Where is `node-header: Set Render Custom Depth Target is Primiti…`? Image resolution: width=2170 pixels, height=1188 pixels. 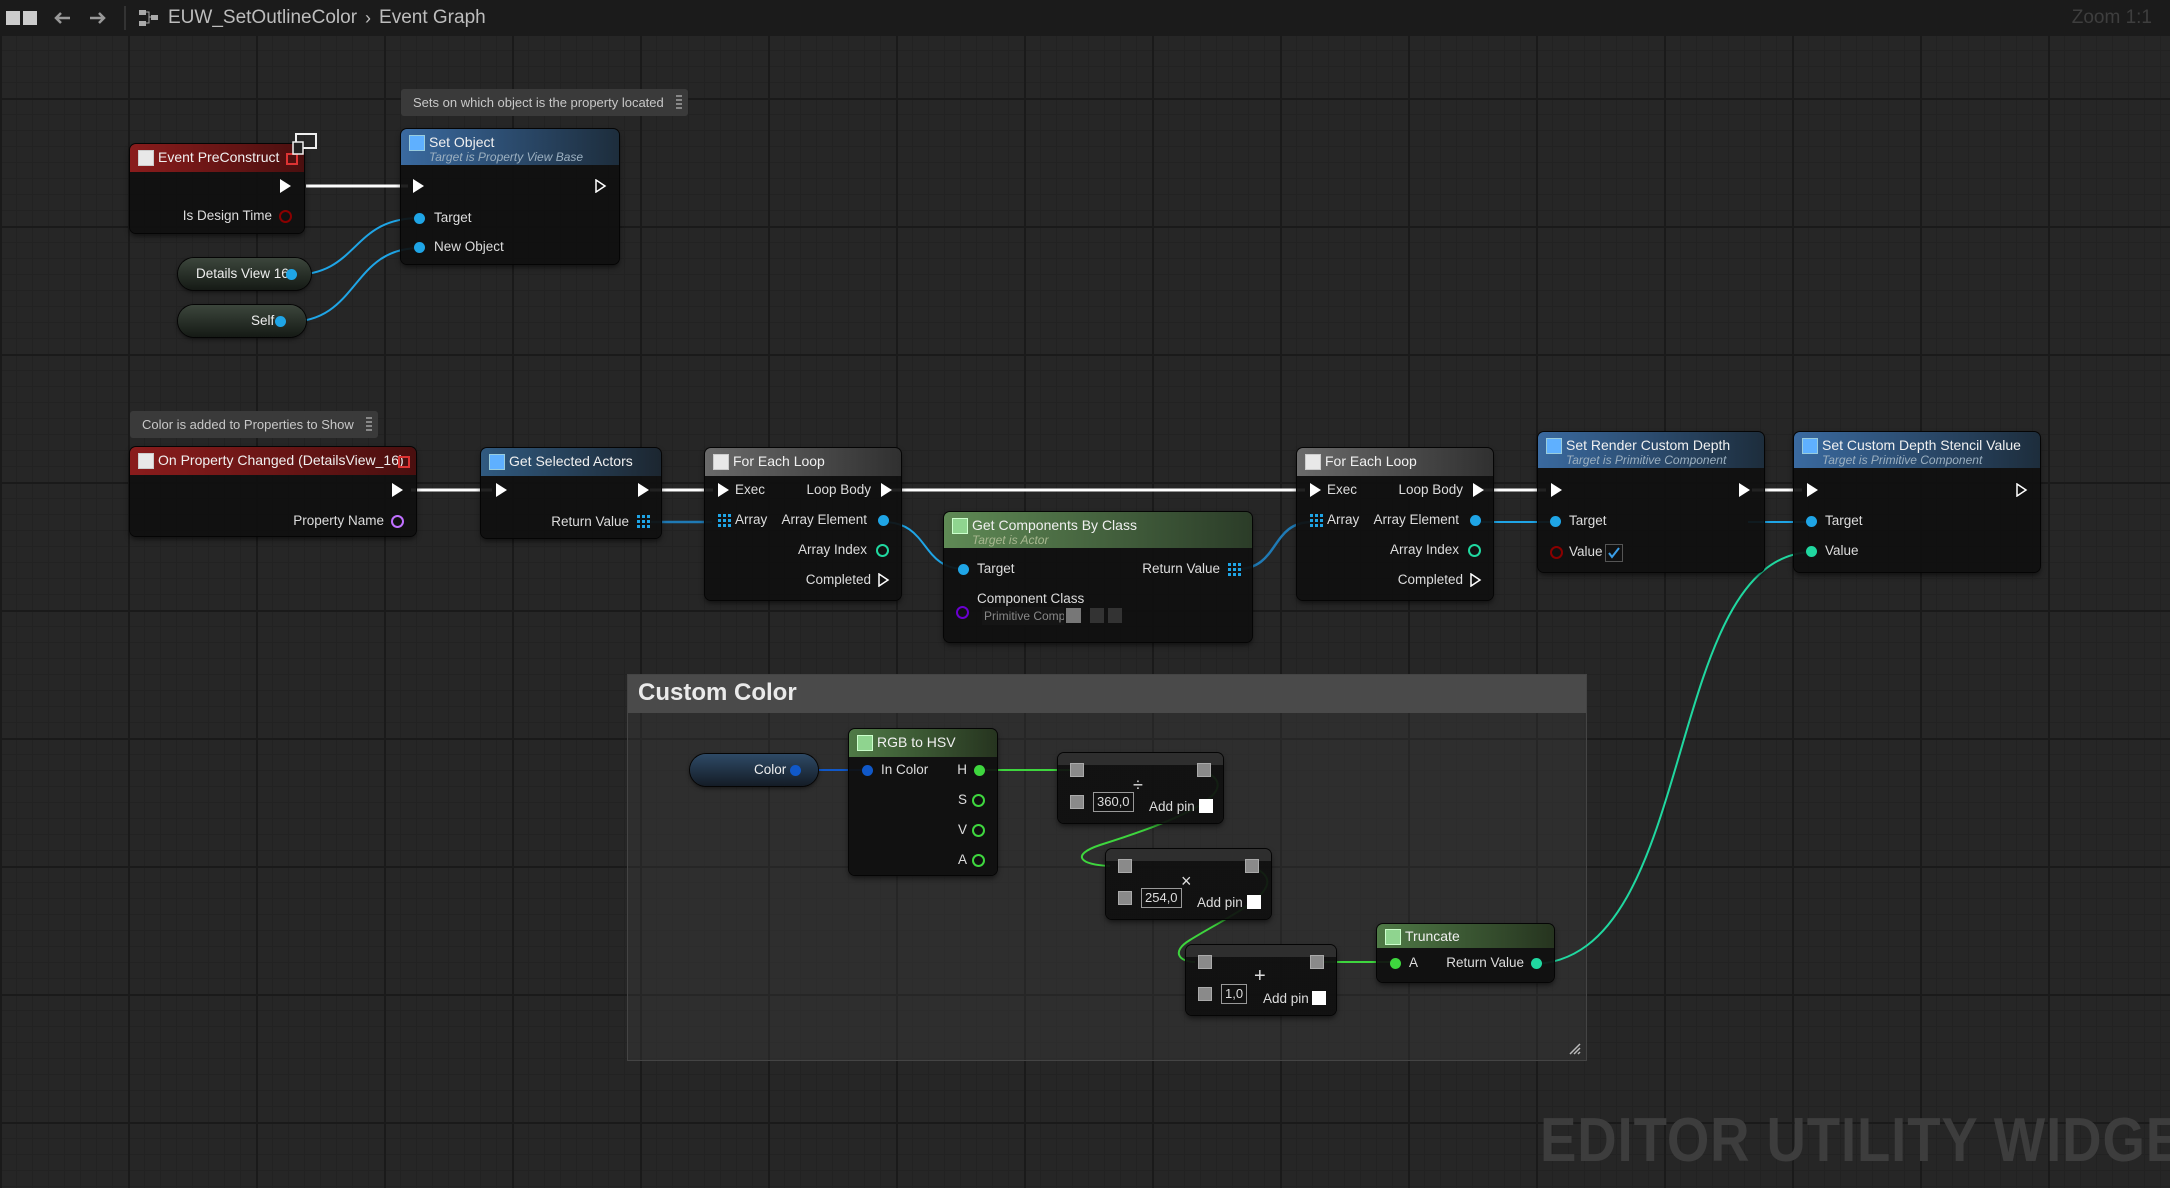
node-header: Set Render Custom Depth Target is Primiti… is located at coordinates (1651, 450).